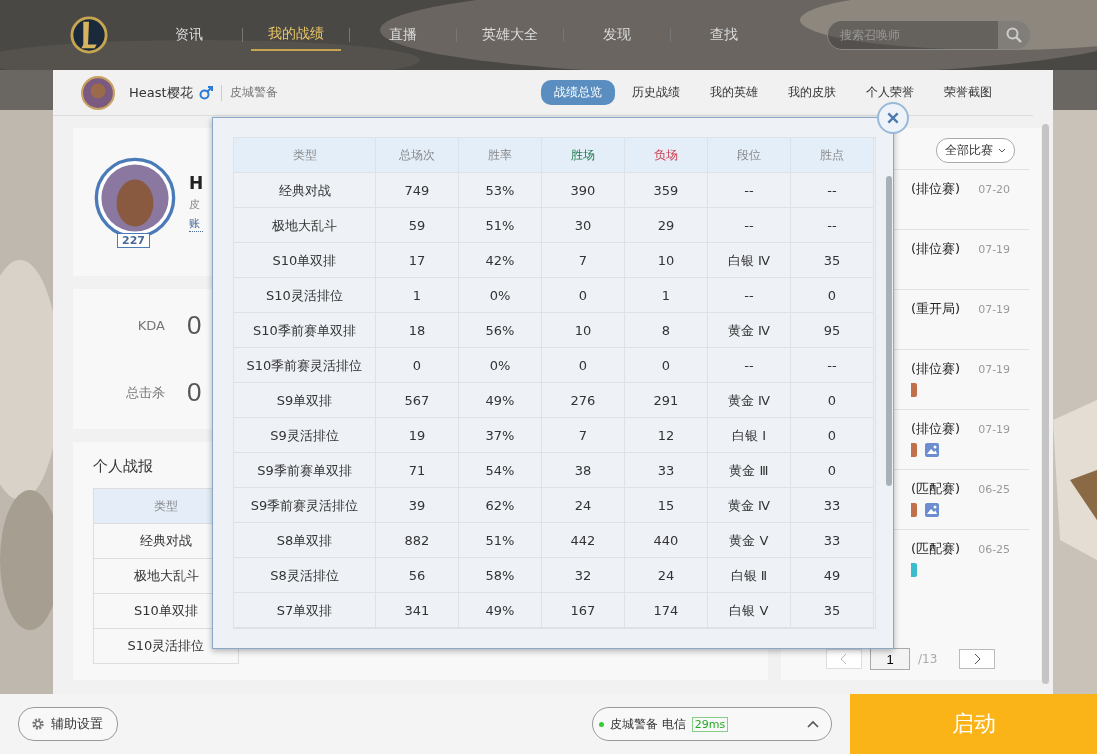 This screenshot has height=754, width=1097. What do you see at coordinates (666, 435) in the screenshot?
I see `table-cell: 12` at bounding box center [666, 435].